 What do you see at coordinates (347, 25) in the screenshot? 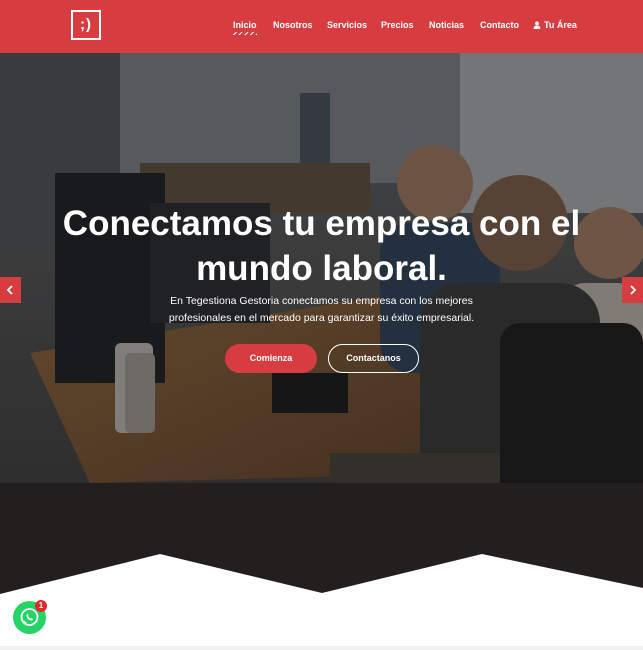
I see `nav-servicios: Servicios` at bounding box center [347, 25].